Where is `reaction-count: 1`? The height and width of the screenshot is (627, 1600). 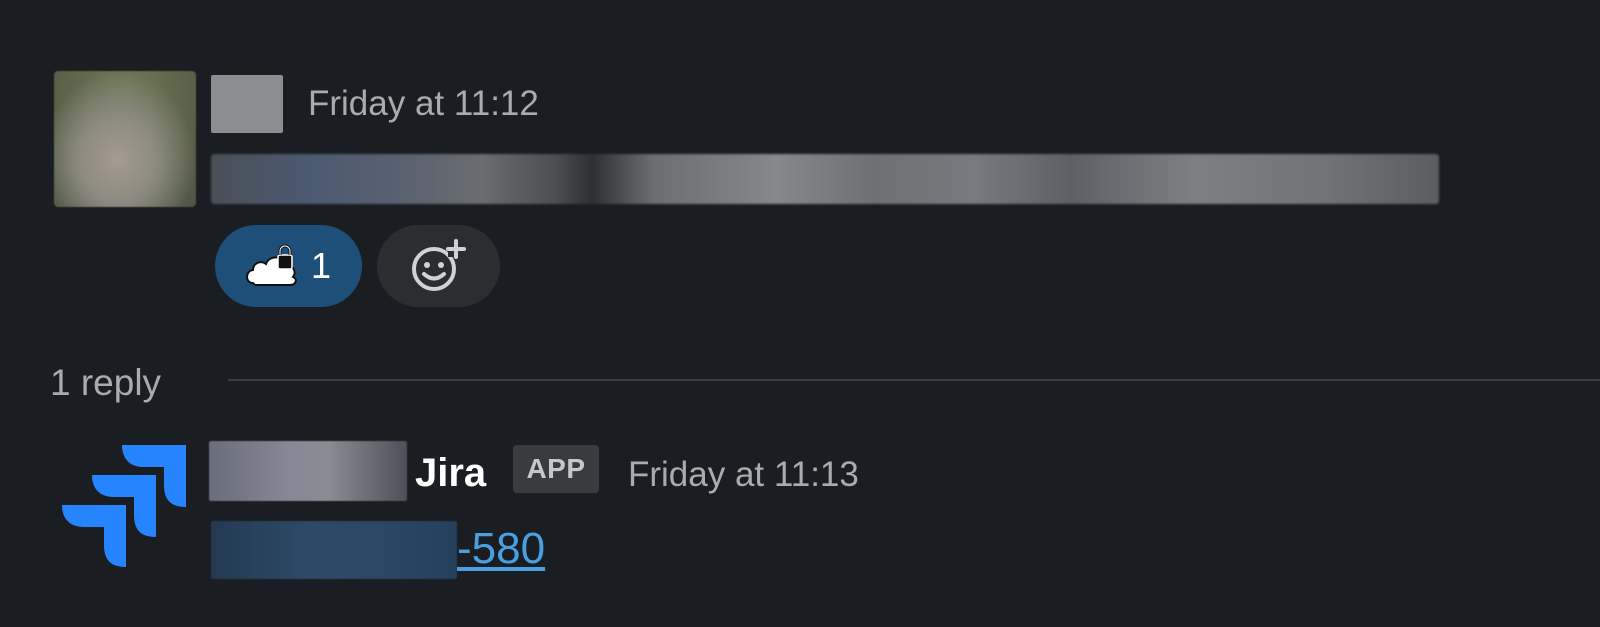
reaction-count: 1 is located at coordinates (321, 265).